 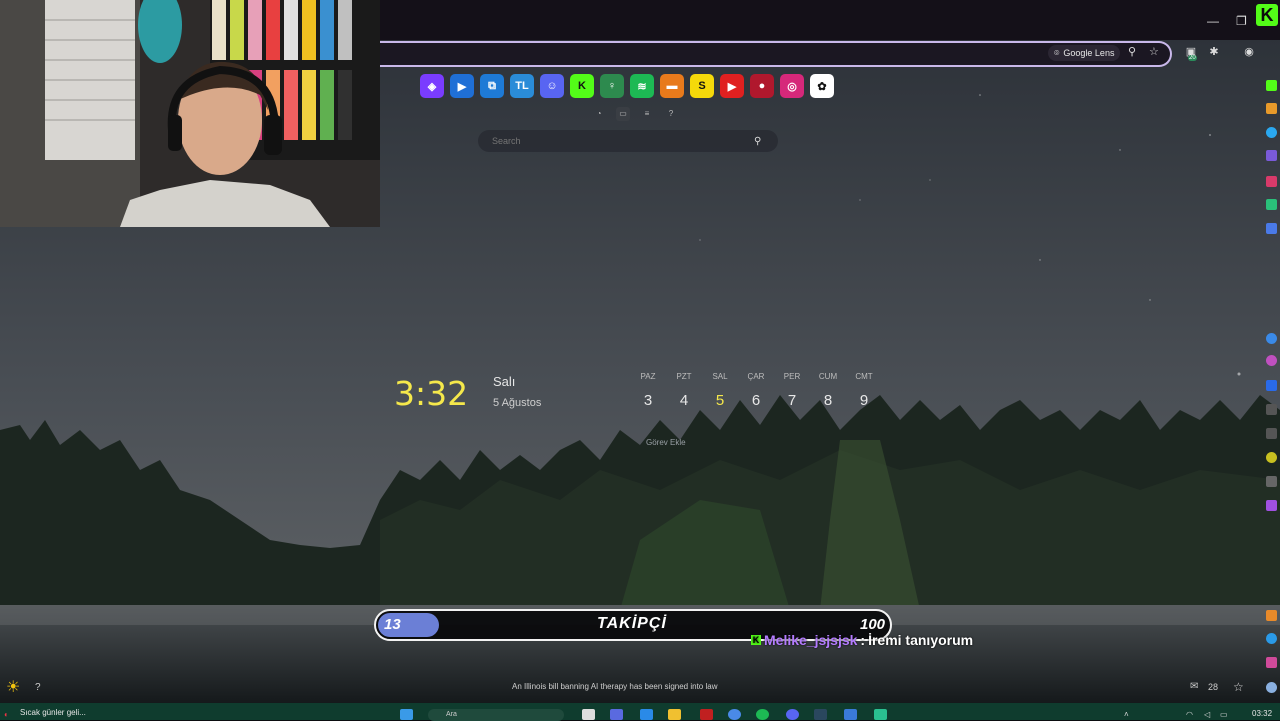 I want to click on calendar-day-number: 4, so click(x=684, y=400).